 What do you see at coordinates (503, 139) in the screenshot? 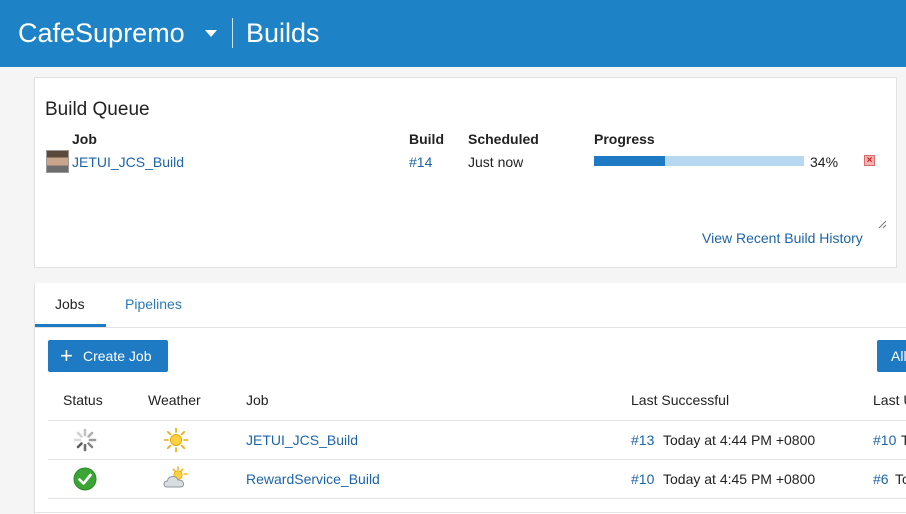
I see `queue-header-scheduled: Scheduled` at bounding box center [503, 139].